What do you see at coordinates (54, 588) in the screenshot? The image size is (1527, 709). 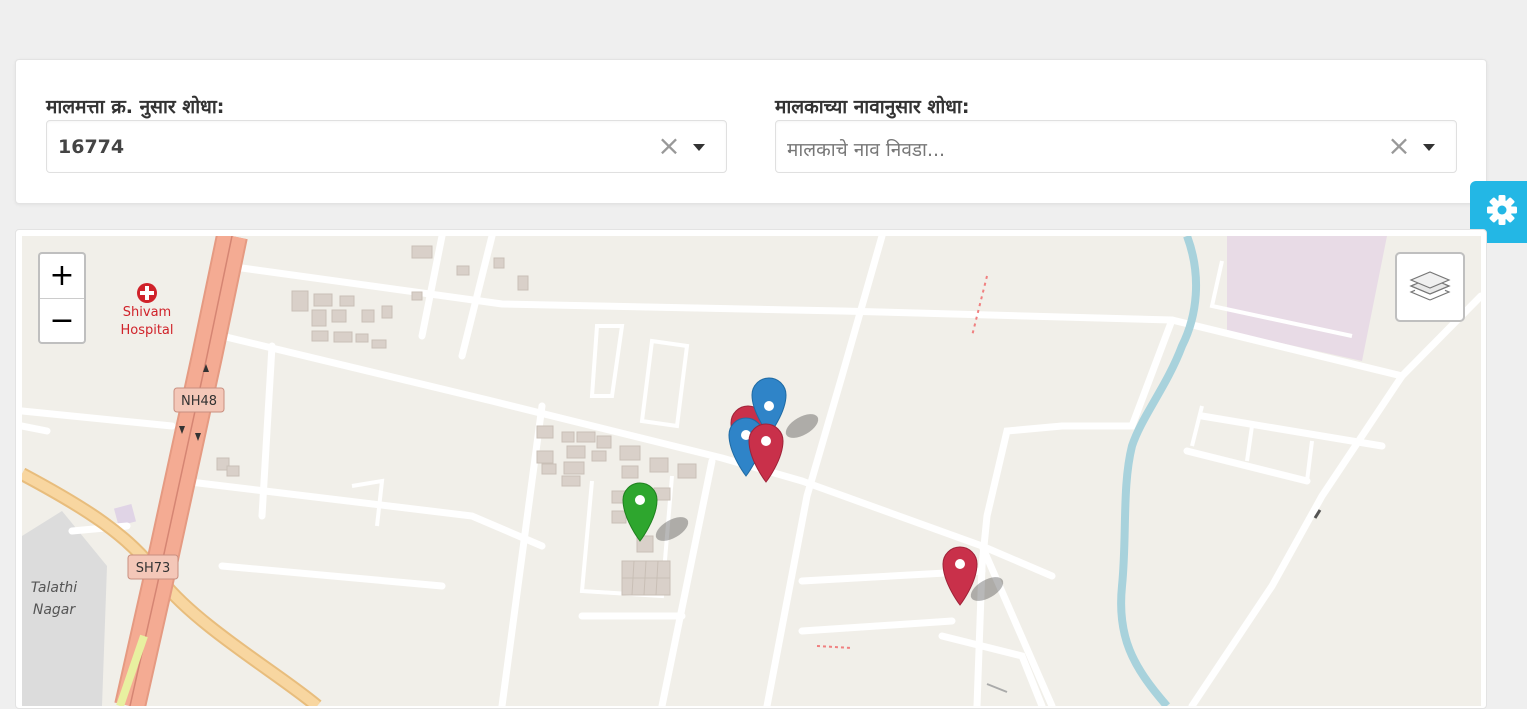 I see `map-label-talathi: Talathi` at bounding box center [54, 588].